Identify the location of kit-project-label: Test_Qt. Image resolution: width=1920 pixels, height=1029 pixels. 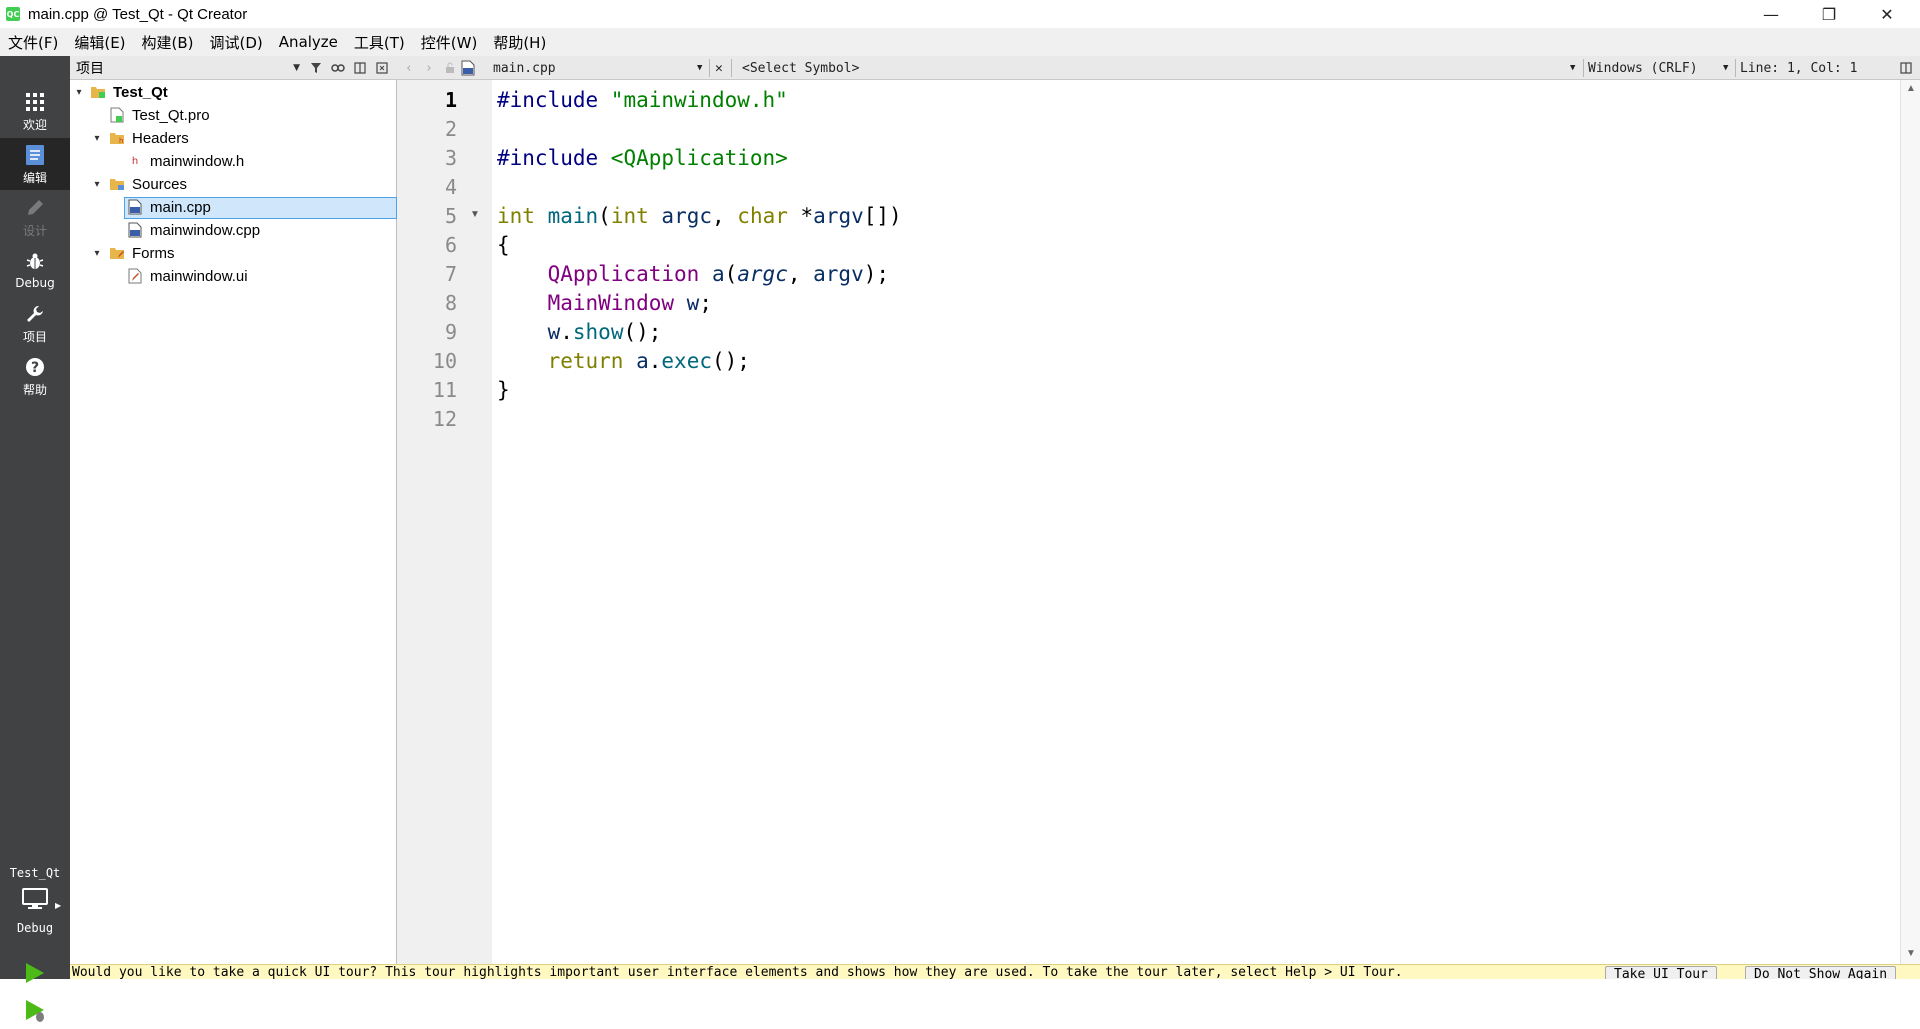
(35, 873).